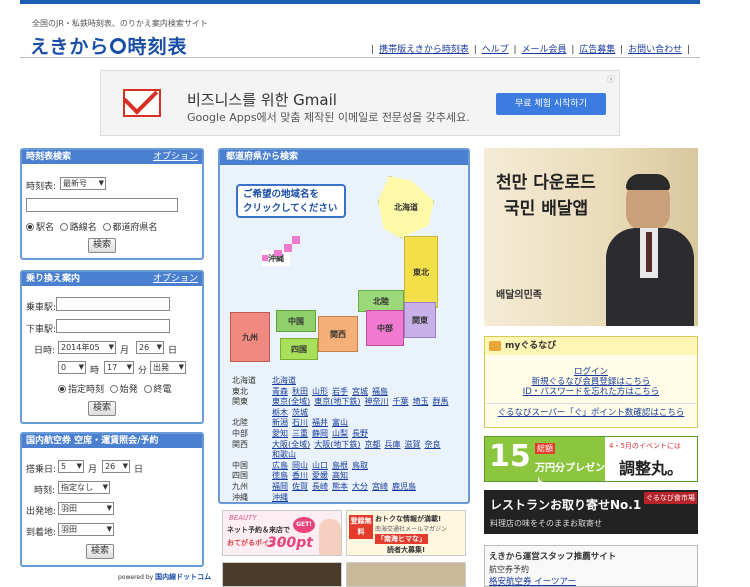  What do you see at coordinates (150, 347) in the screenshot?
I see `day-select: 26 ▼` at bounding box center [150, 347].